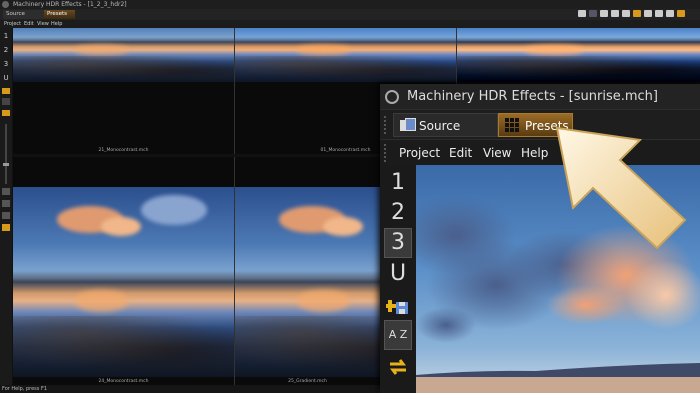 The width and height of the screenshot is (700, 393). I want to click on single-view-icon, so click(6, 191).